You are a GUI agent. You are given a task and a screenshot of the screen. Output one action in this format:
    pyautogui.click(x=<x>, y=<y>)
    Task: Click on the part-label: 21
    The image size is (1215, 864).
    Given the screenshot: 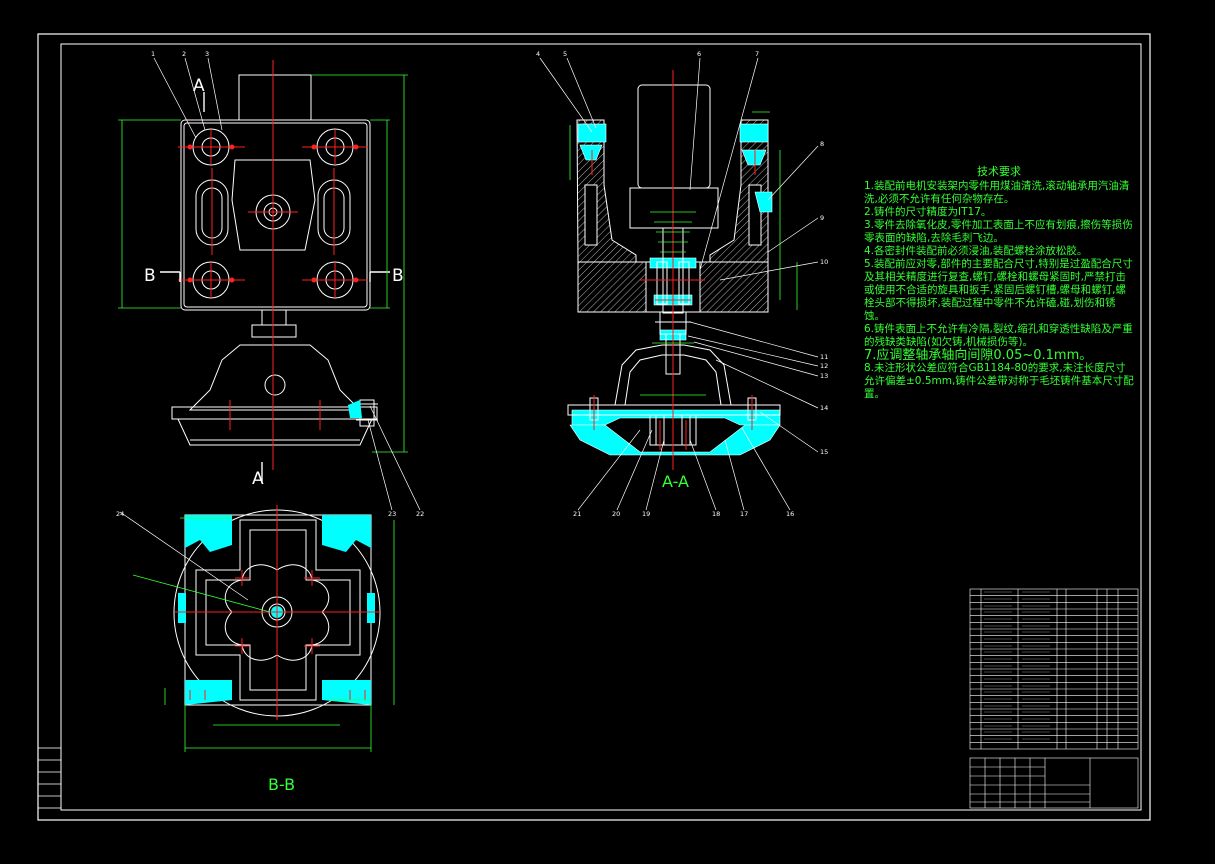 What is the action you would take?
    pyautogui.click(x=577, y=514)
    